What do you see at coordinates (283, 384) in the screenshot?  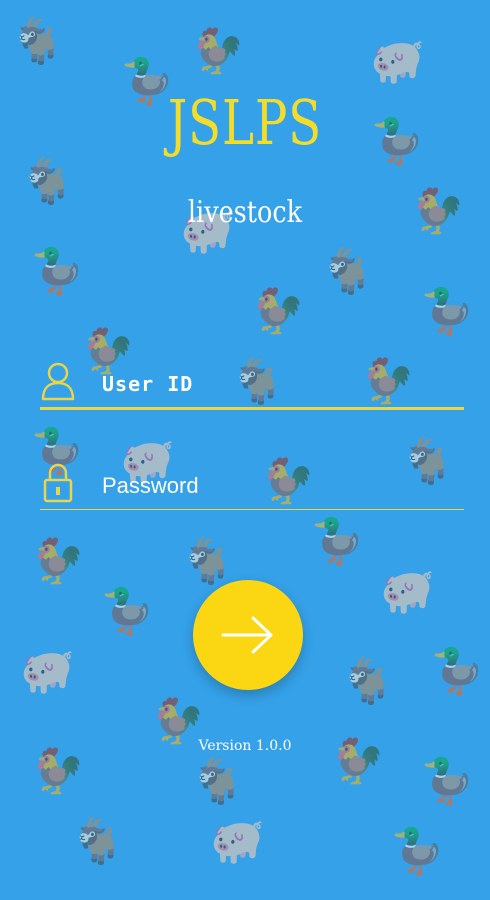 I see `user-id-input` at bounding box center [283, 384].